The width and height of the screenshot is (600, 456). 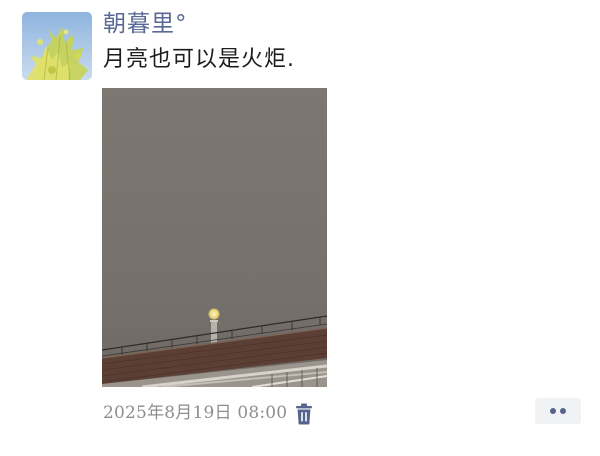 I want to click on avatar-image, so click(x=57, y=46).